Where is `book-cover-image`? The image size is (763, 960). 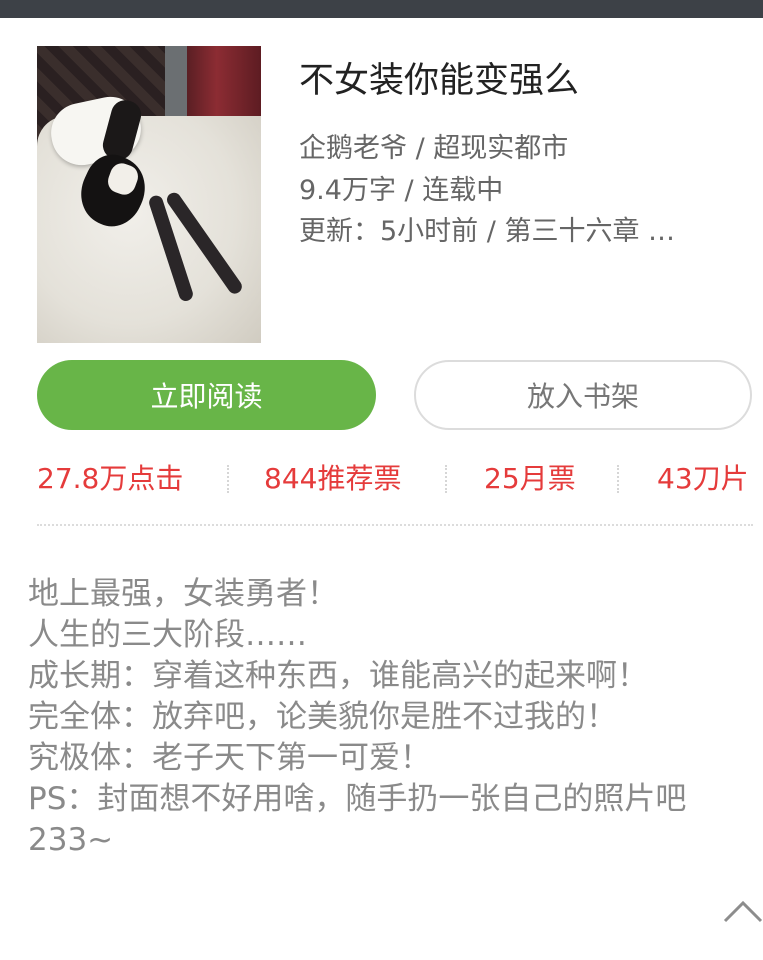 book-cover-image is located at coordinates (149, 194).